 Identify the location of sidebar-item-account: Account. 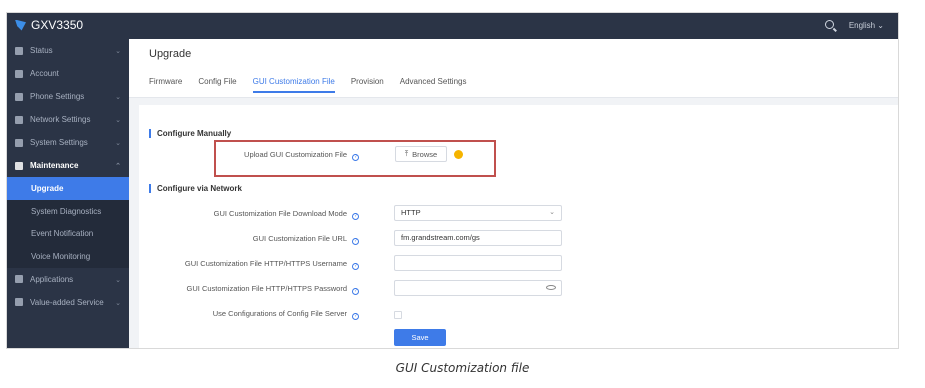
(68, 73).